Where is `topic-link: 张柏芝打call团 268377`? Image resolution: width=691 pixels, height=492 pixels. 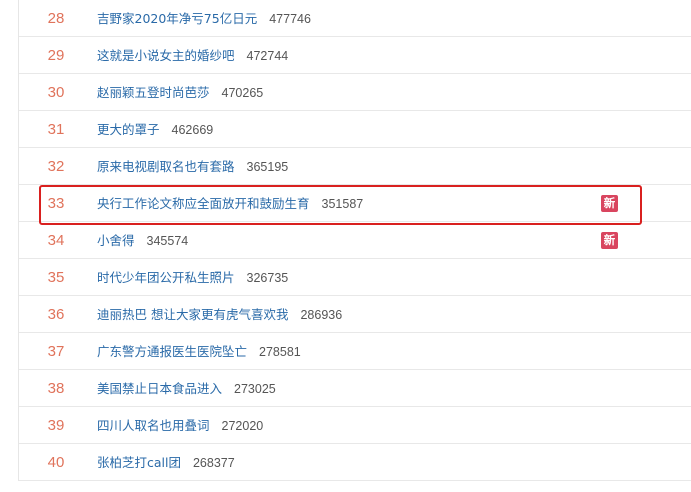 topic-link: 张柏芝打call团 268377 is located at coordinates (166, 463).